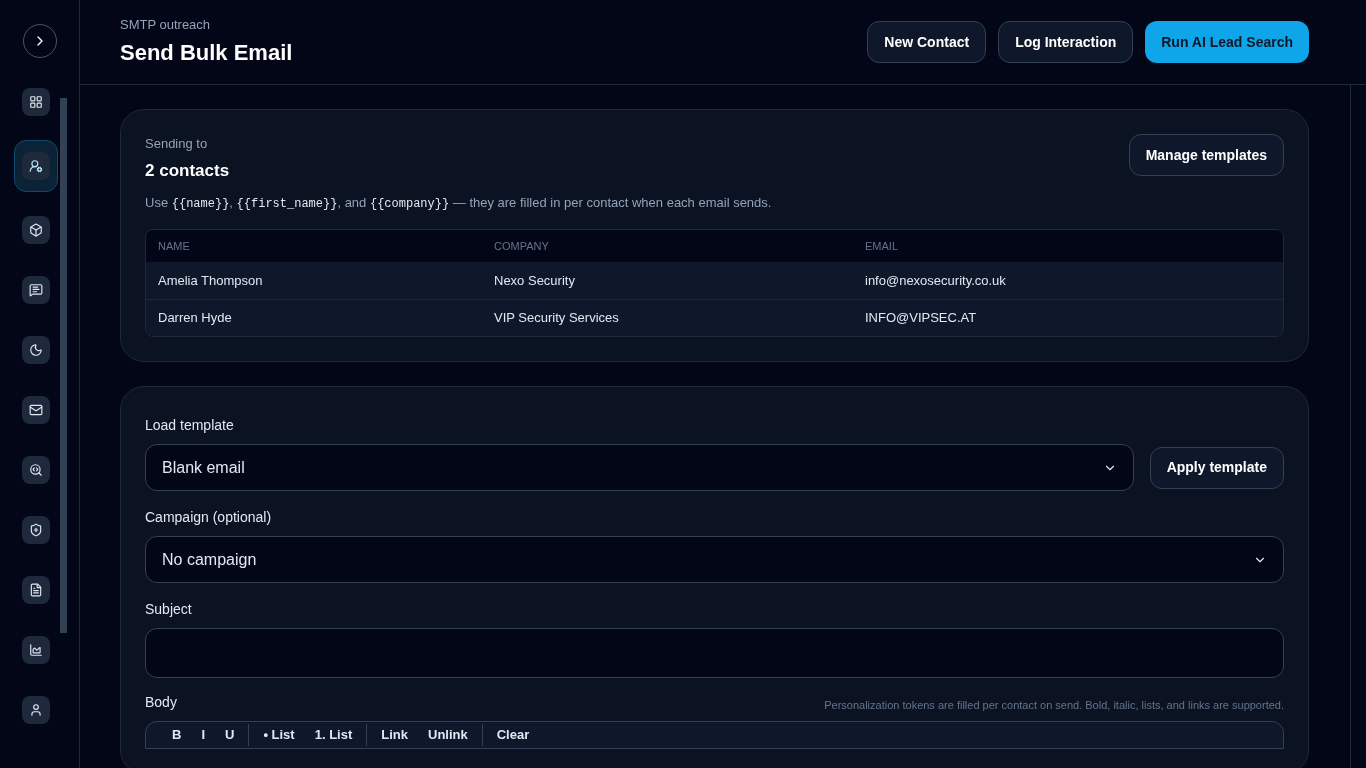 This screenshot has height=768, width=1366. Describe the element at coordinates (714, 653) in the screenshot. I see `subject-field` at that location.